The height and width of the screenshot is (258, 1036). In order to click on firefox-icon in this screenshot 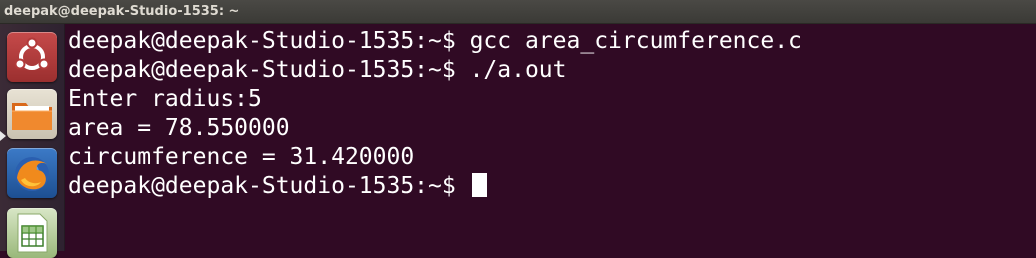, I will do `click(32, 174)`.